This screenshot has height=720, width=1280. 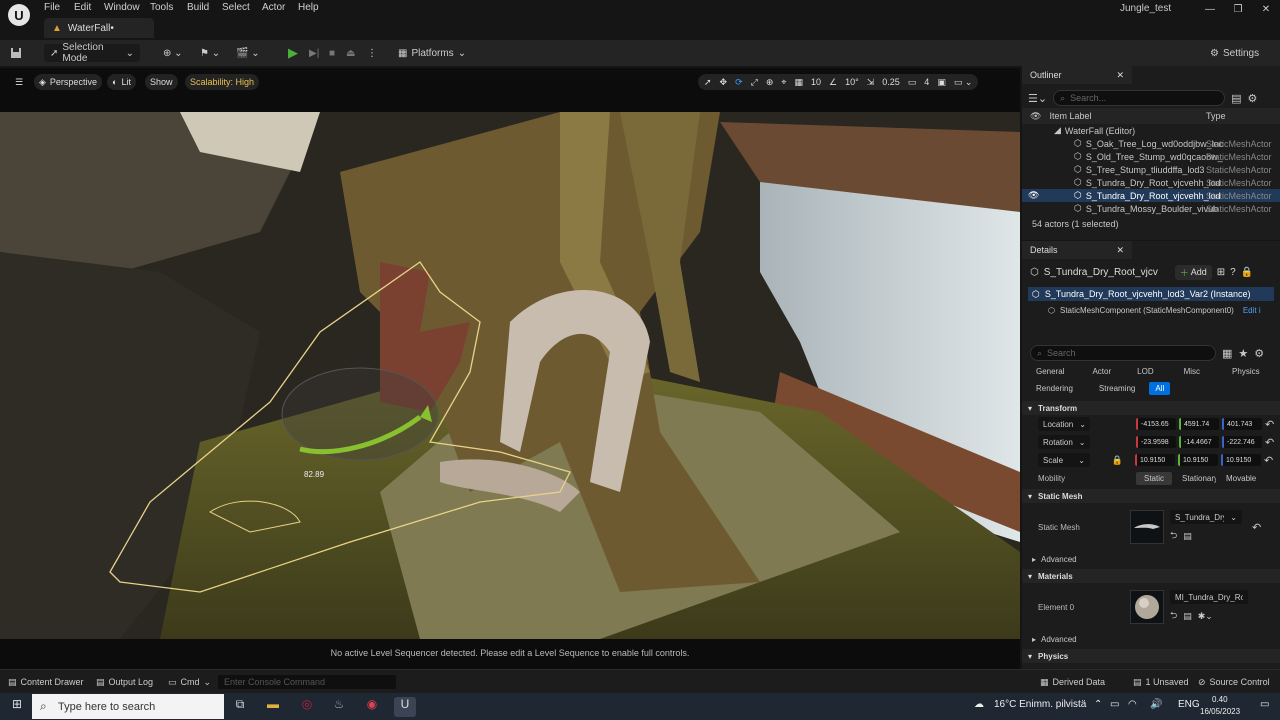 I want to click on scale-z: 10.9150, so click(x=1241, y=460).